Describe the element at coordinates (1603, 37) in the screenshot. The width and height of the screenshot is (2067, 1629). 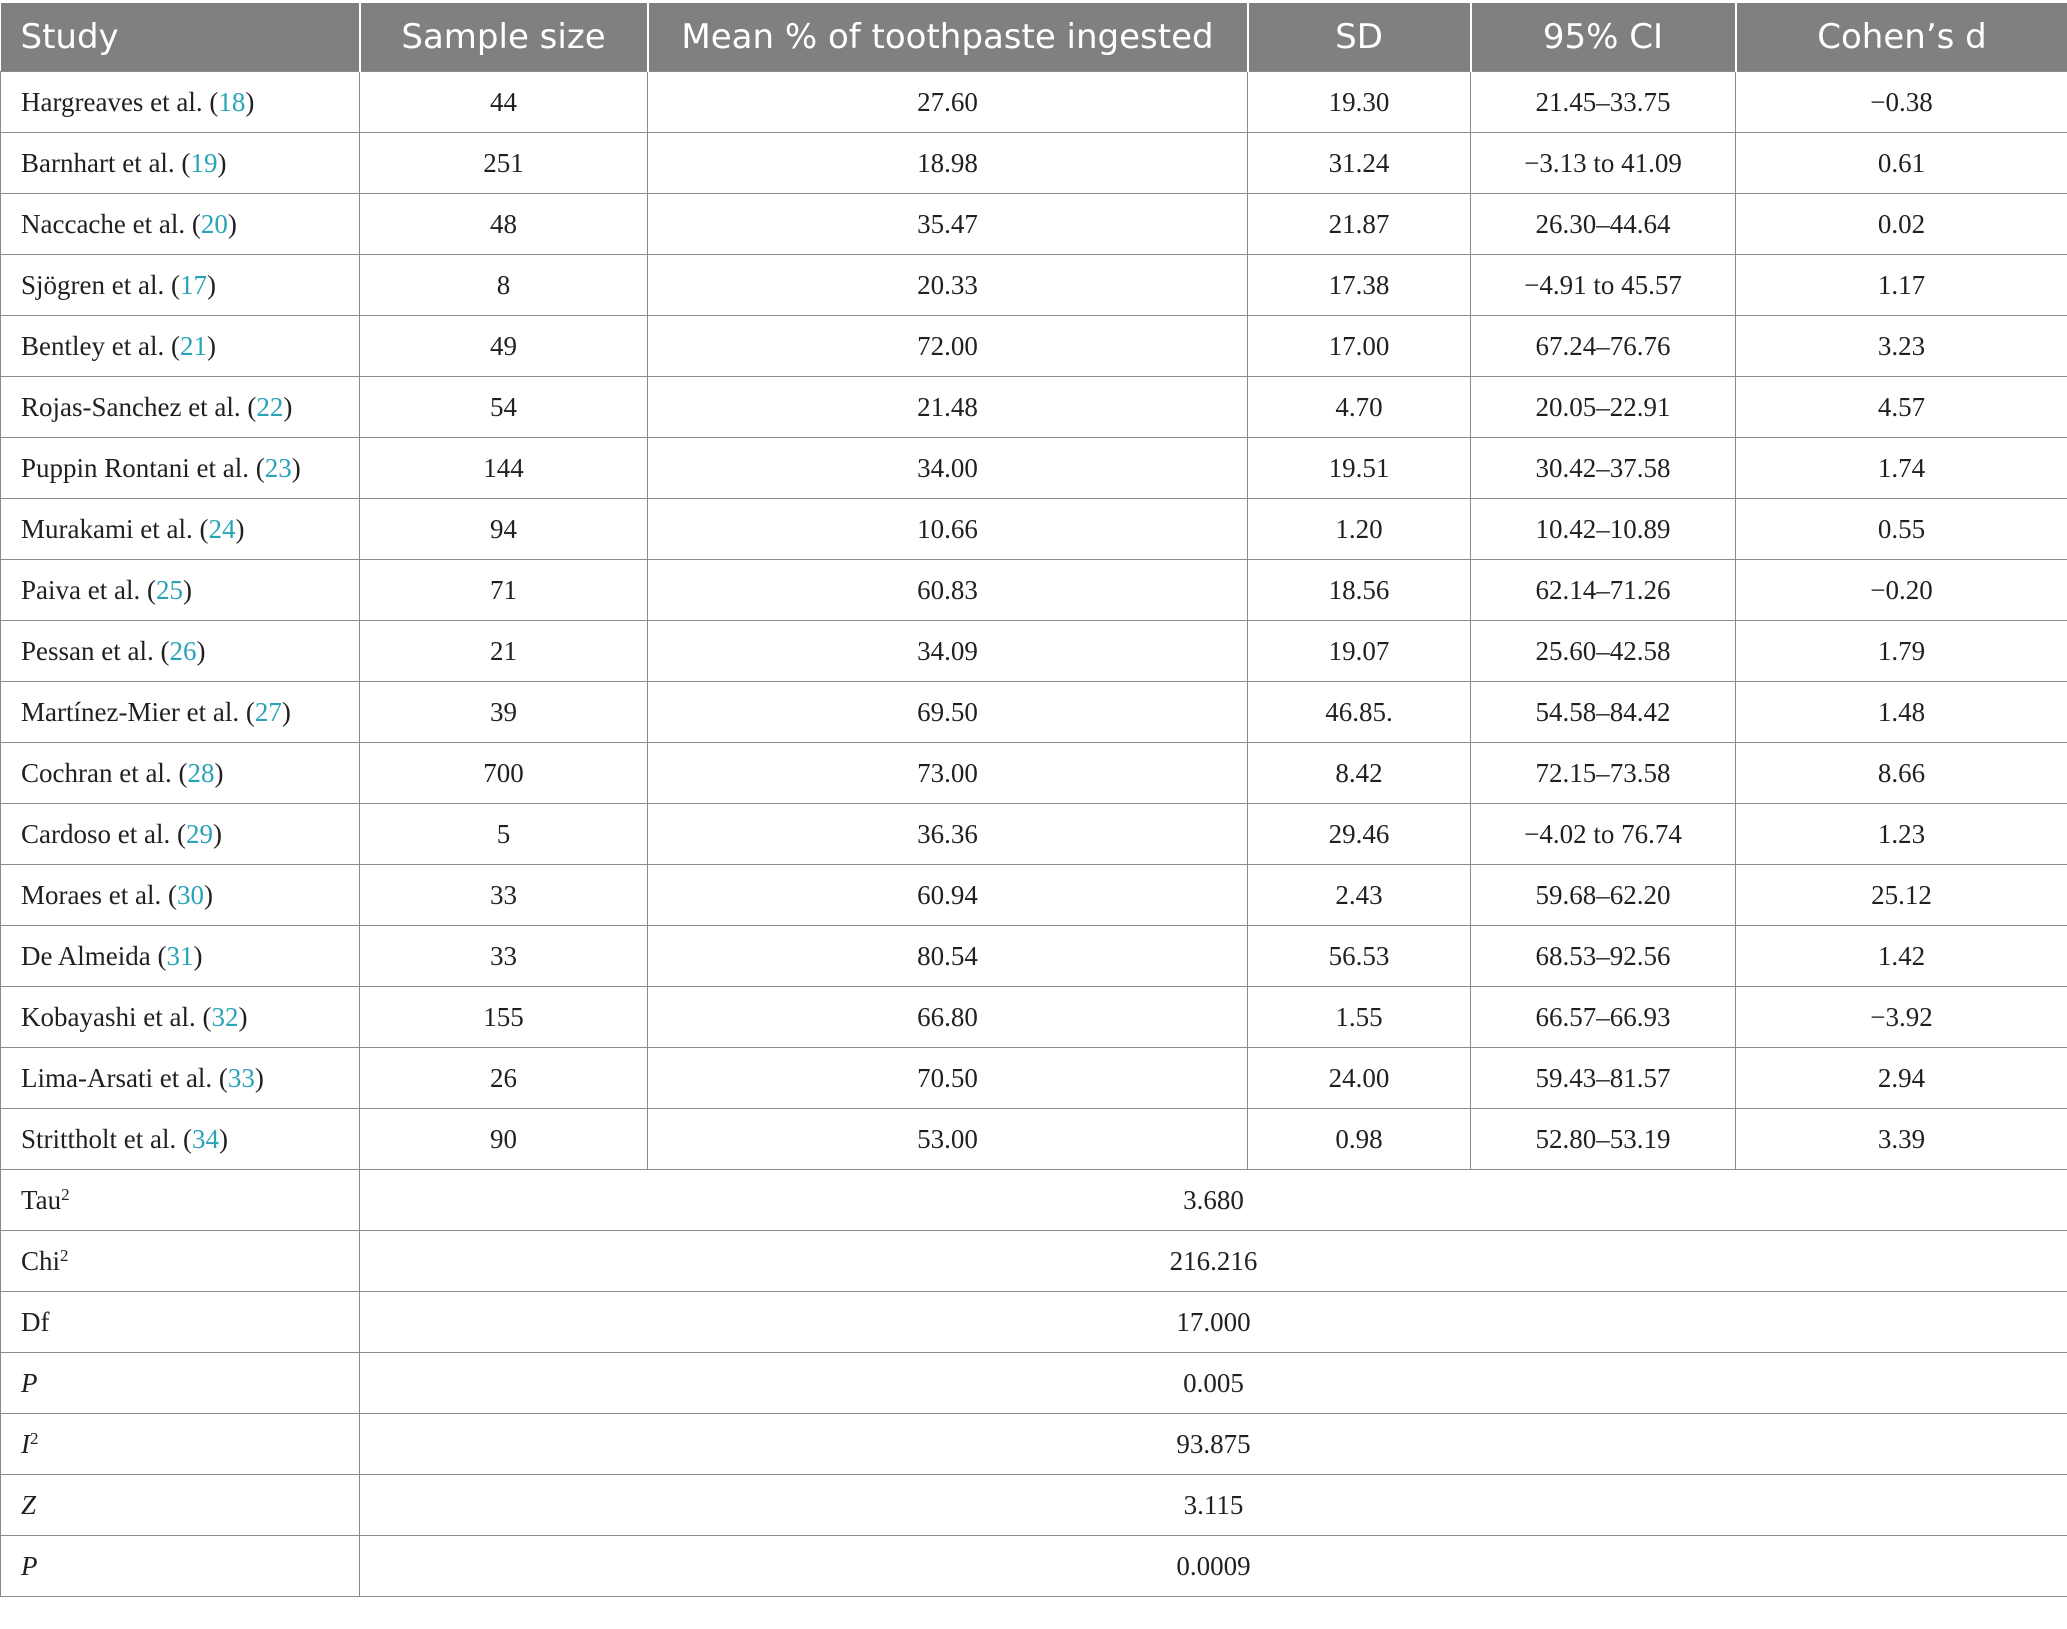
I see `header-ci: 95% CI` at that location.